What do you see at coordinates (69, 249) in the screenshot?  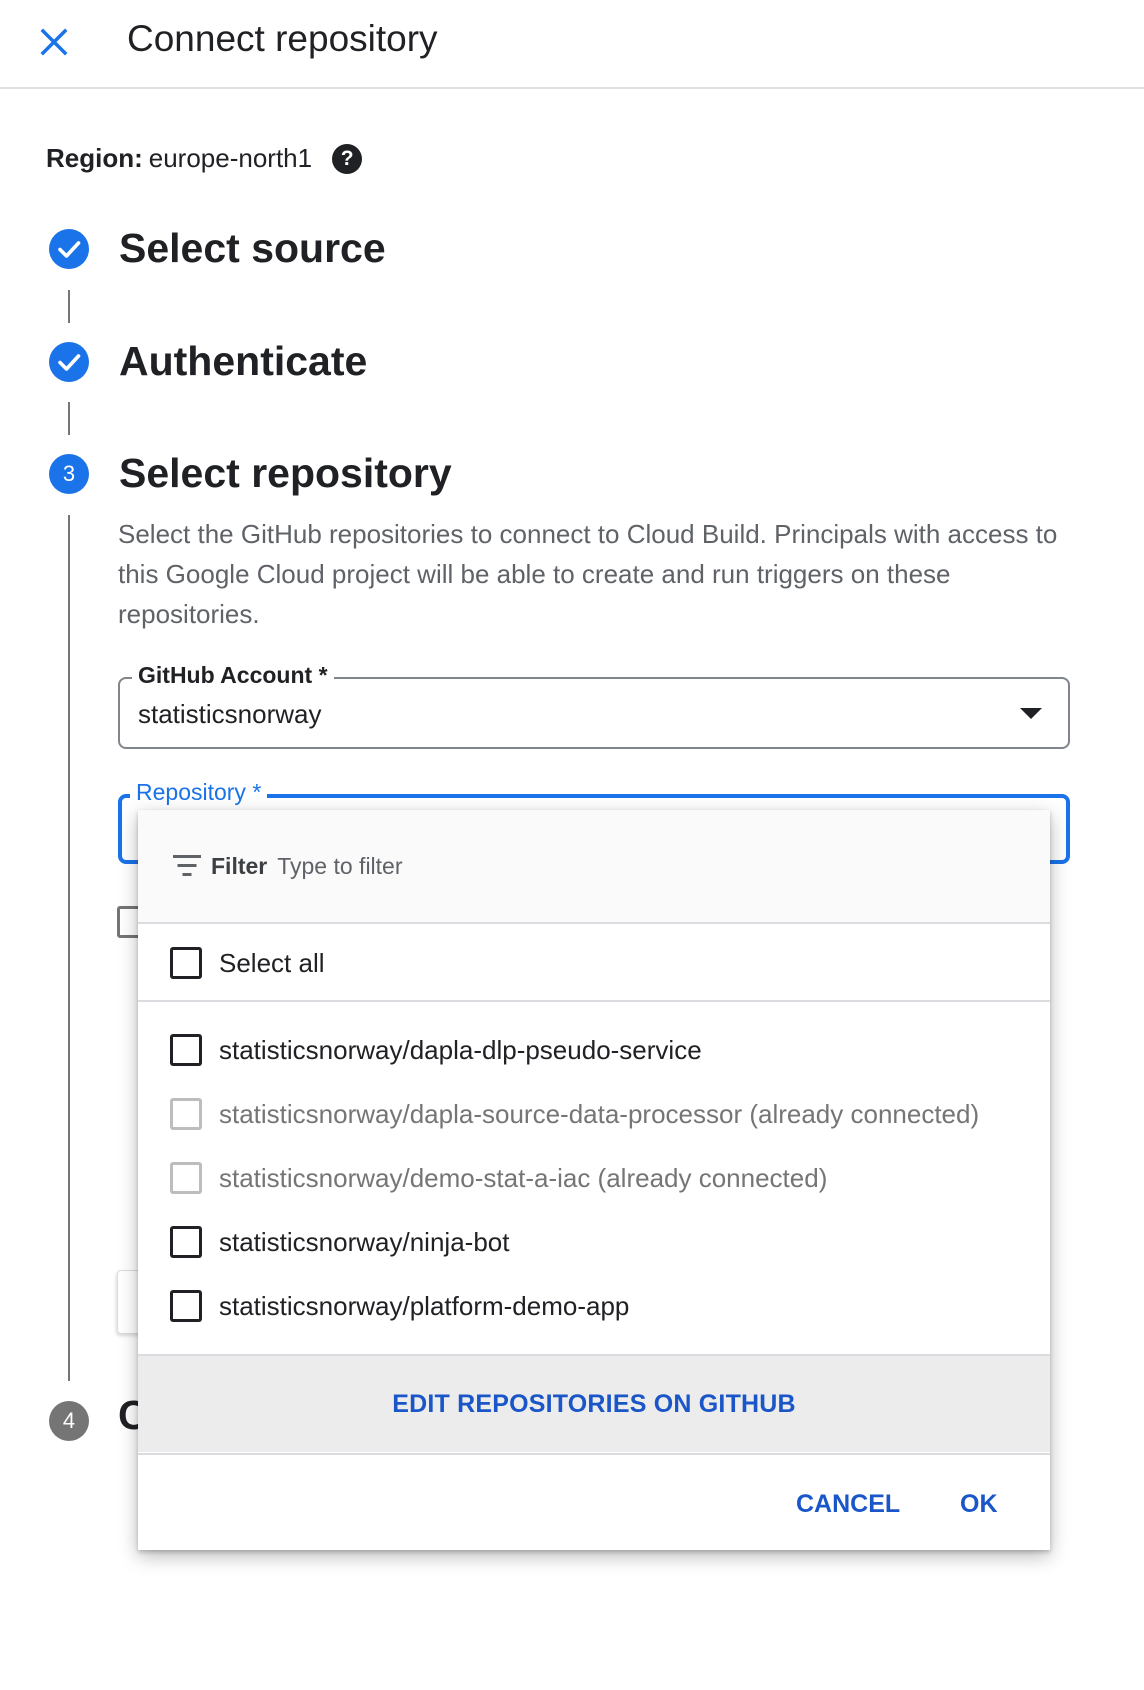 I see `step-1-check-icon` at bounding box center [69, 249].